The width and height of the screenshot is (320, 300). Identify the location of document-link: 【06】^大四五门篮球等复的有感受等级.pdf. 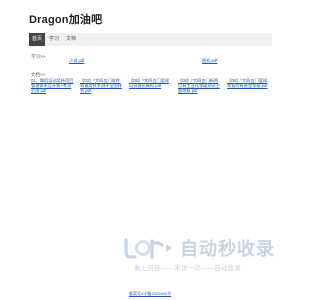
(249, 83).